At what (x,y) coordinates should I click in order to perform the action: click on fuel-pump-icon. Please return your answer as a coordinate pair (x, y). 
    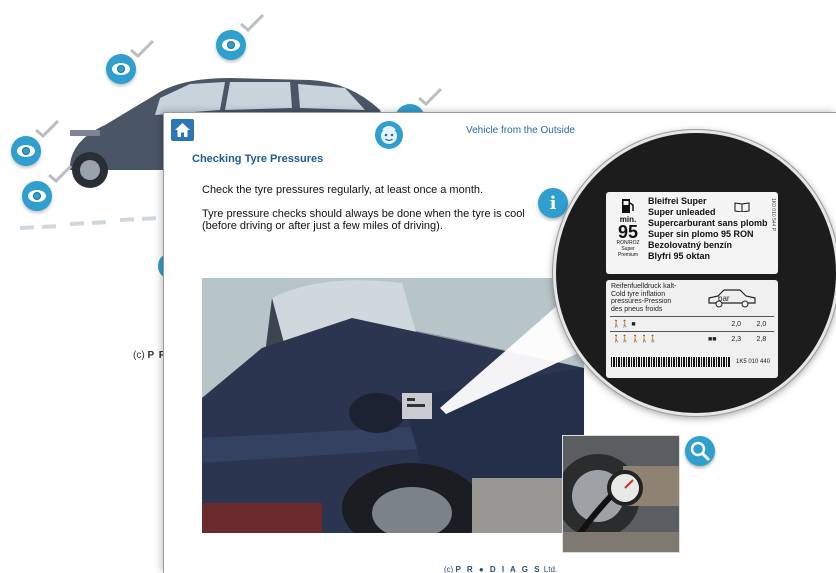
    Looking at the image, I should click on (628, 206).